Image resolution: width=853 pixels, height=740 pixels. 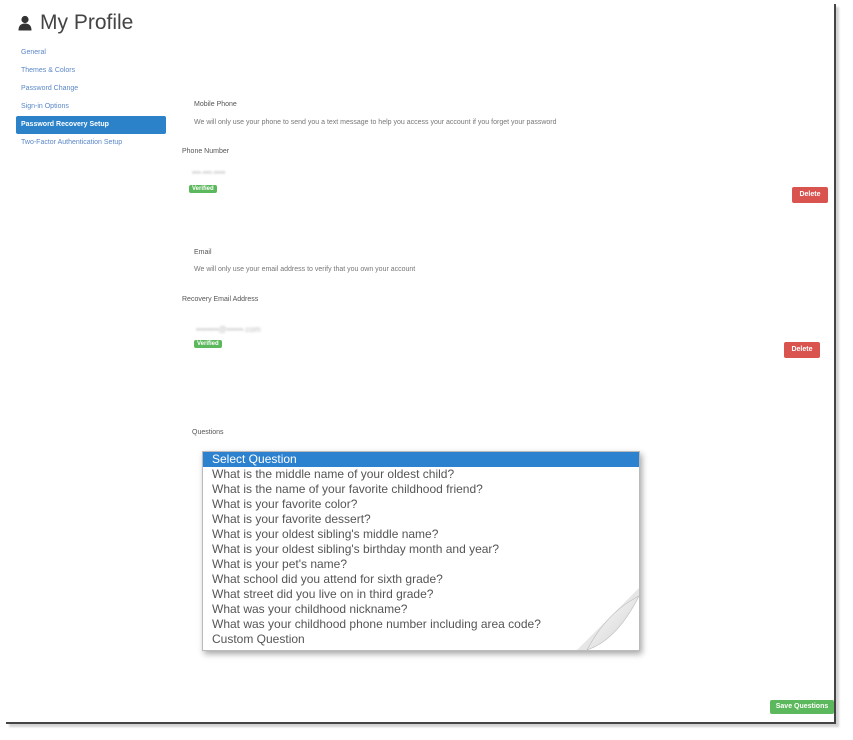 I want to click on page-title: My Profile, so click(x=75, y=23).